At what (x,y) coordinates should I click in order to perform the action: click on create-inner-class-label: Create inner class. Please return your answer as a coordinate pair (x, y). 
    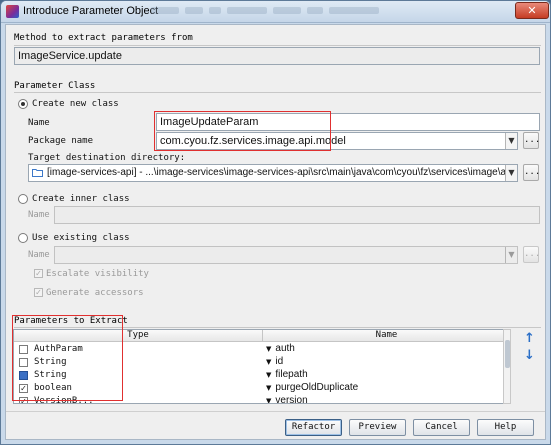
    Looking at the image, I should click on (81, 199).